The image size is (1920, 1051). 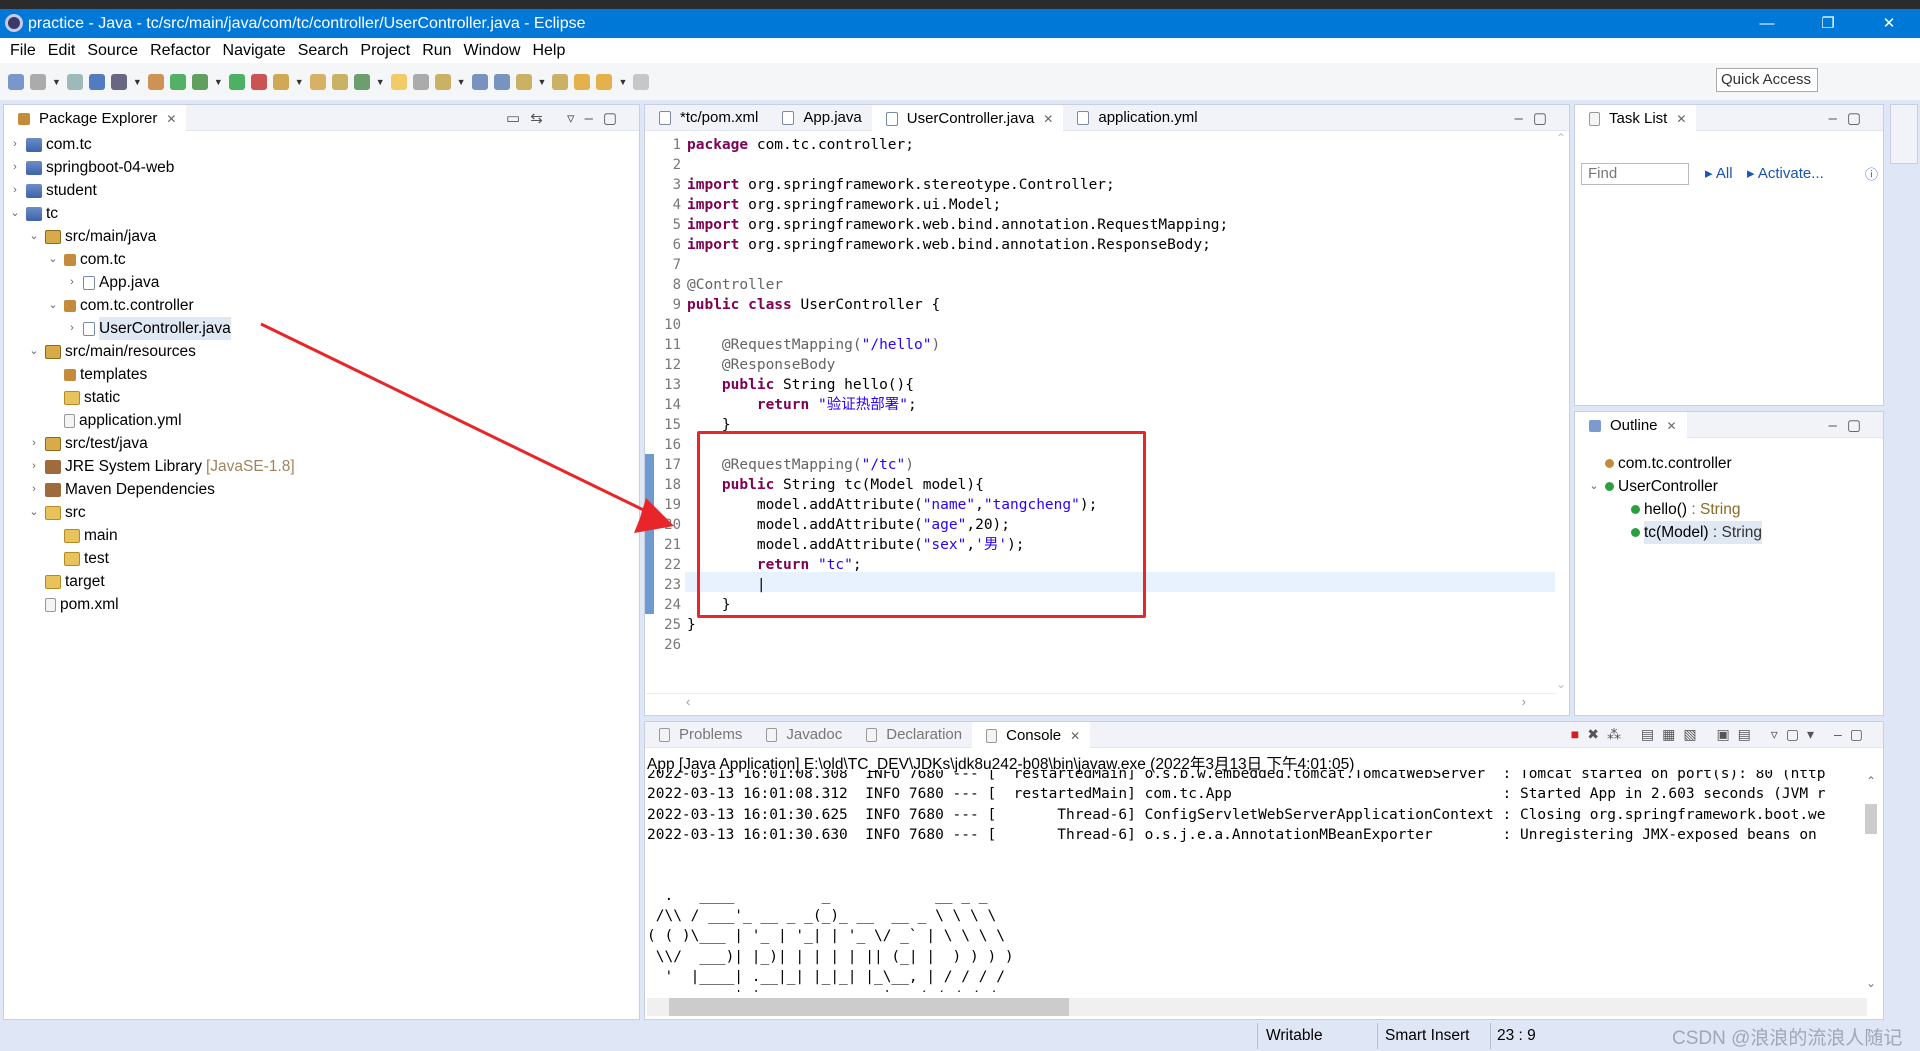 I want to click on menu-project: Project, so click(x=385, y=50).